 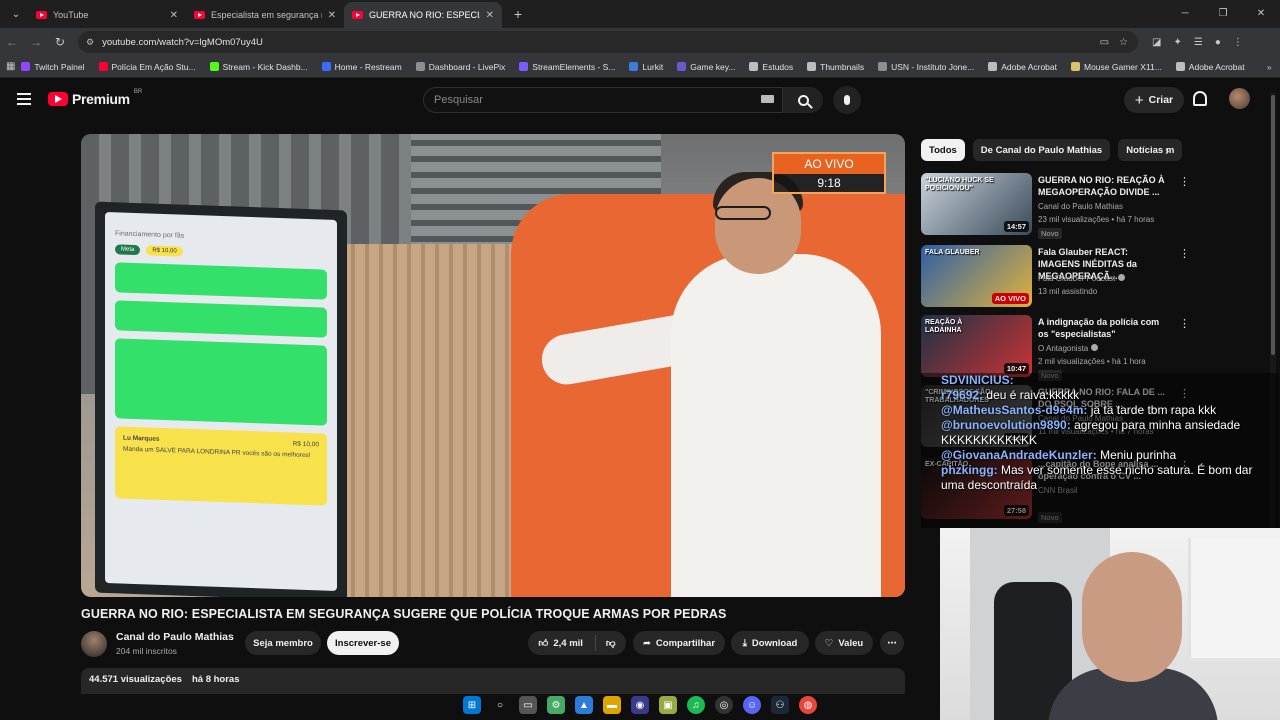 I want to click on more-bookmarks-icon: », so click(x=1269, y=67).